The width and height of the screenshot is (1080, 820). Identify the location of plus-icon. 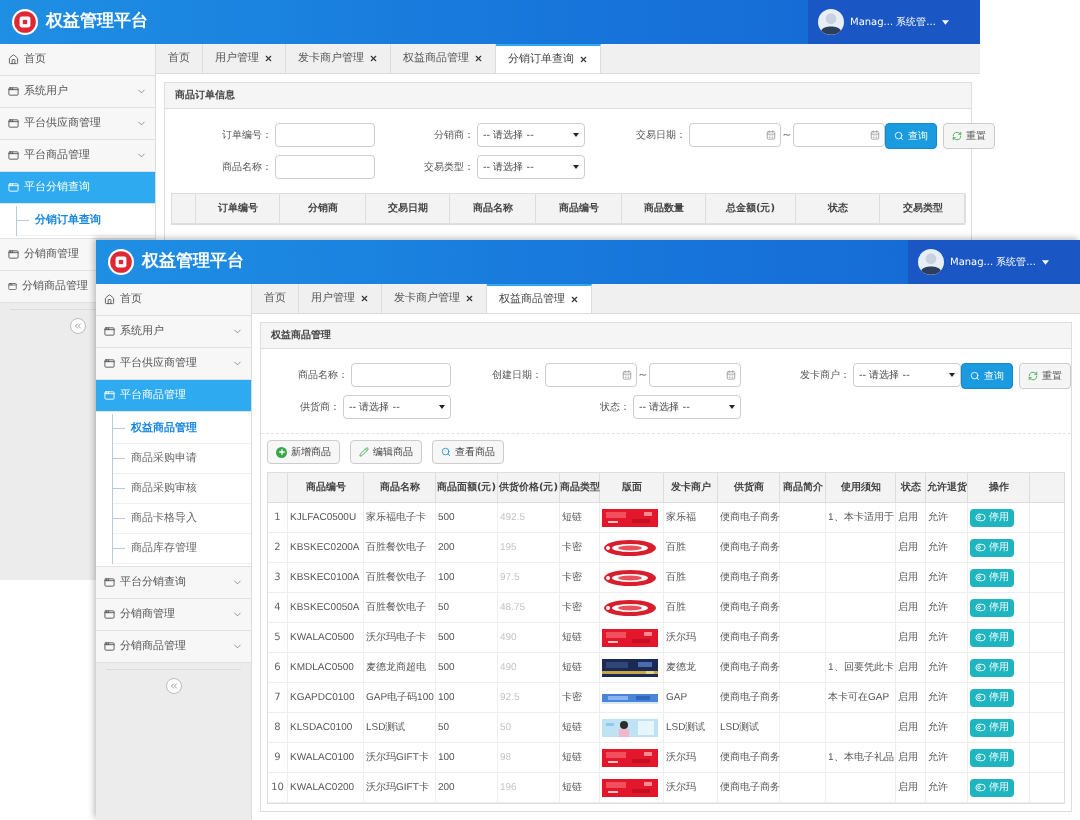
(281, 452).